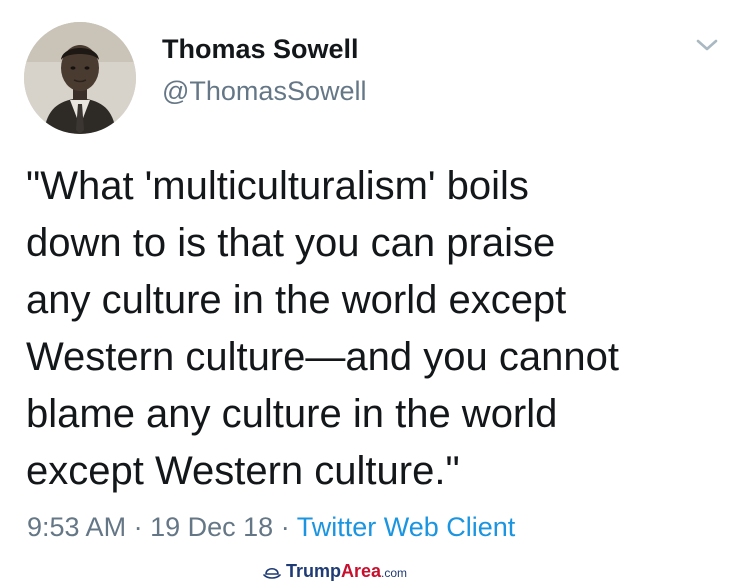 The image size is (740, 585). What do you see at coordinates (76, 527) in the screenshot?
I see `tweet-time: 9:53 AM` at bounding box center [76, 527].